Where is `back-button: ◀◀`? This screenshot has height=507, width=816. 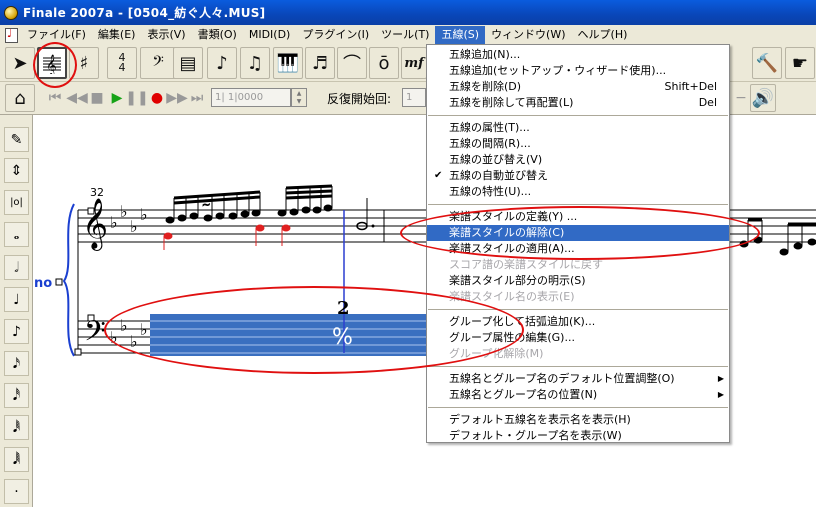
back-button: ◀◀ is located at coordinates (77, 98).